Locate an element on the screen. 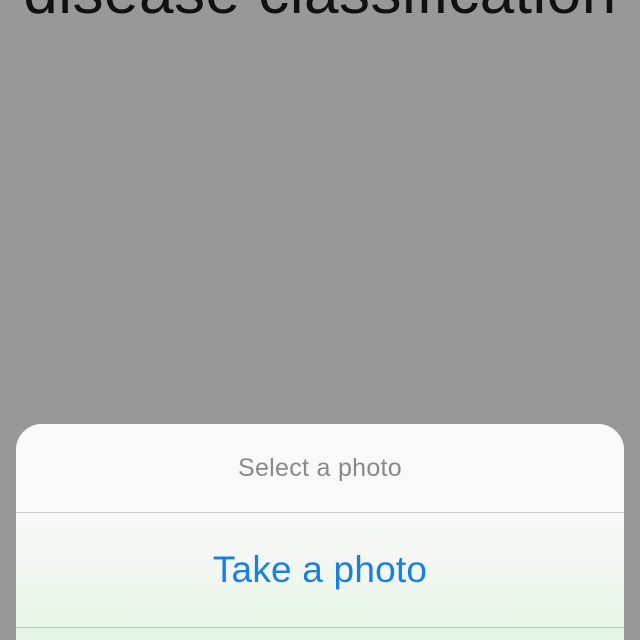 The image size is (640, 640). action-sheet-header: Select a photo is located at coordinates (320, 468).